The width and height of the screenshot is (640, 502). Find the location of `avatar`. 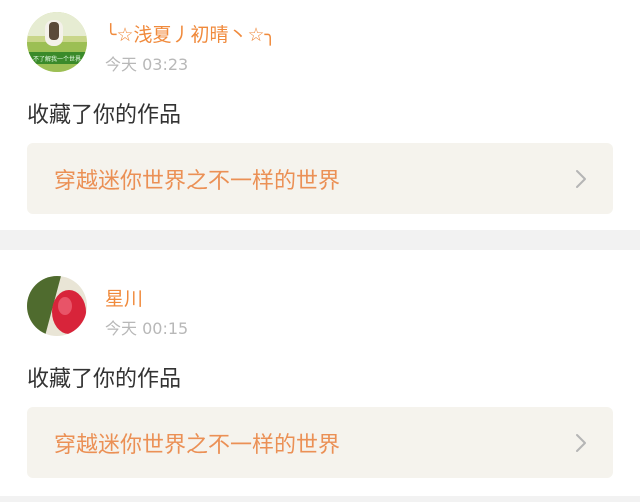

avatar is located at coordinates (57, 306).